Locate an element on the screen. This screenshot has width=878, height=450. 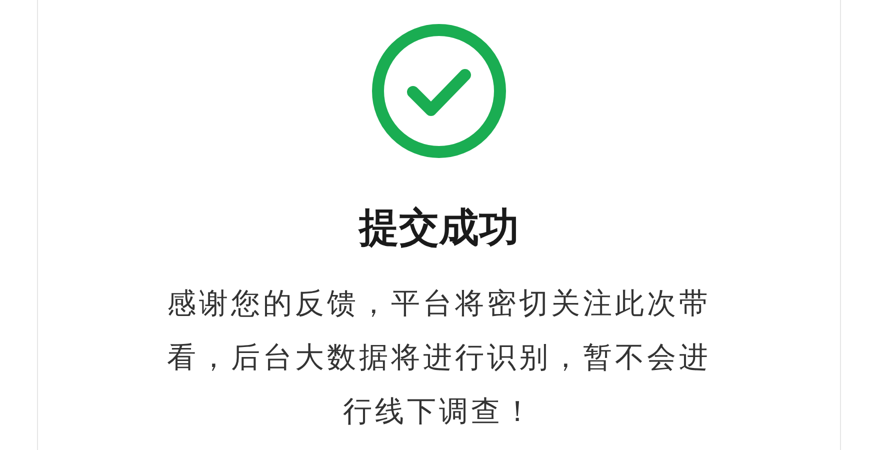
success-title: 提交成功 is located at coordinates (439, 228).